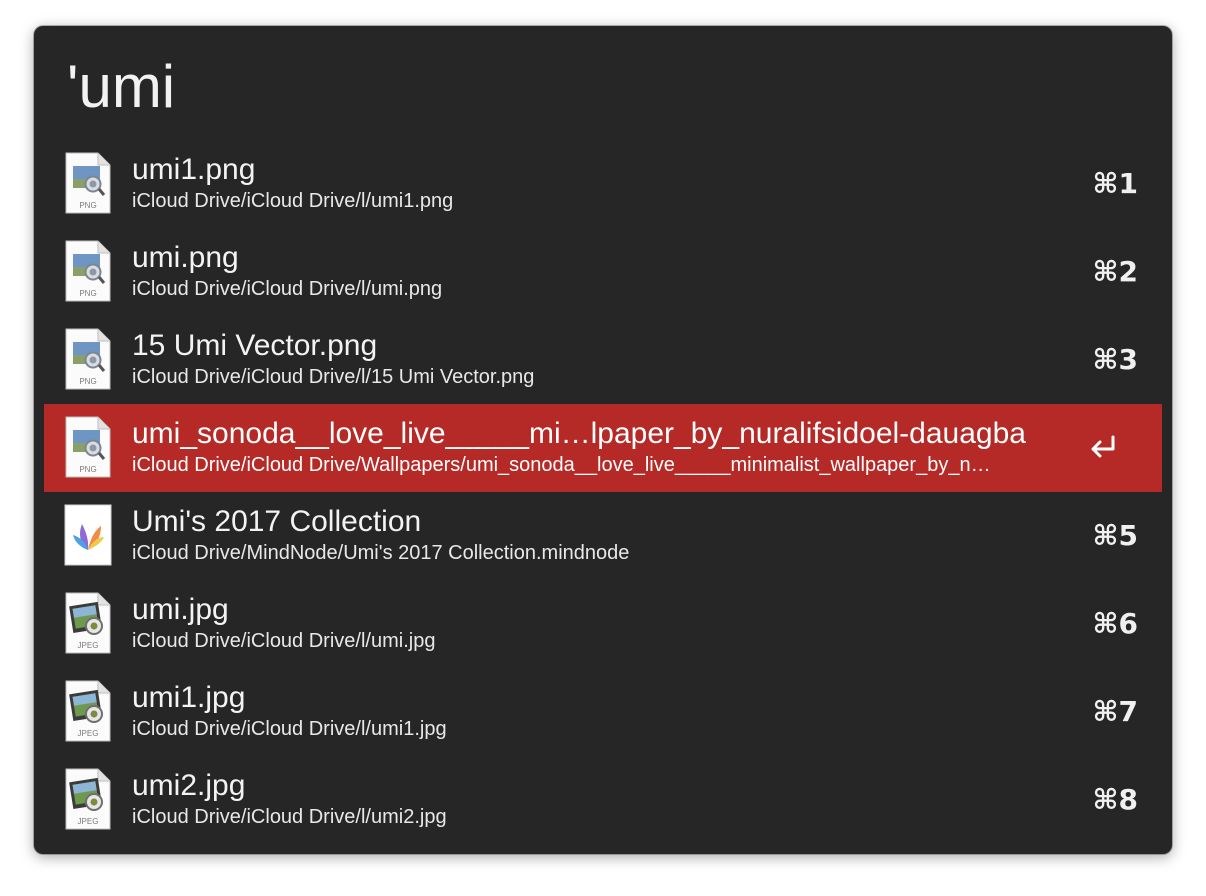  I want to click on result-title: Umi's 2017 Collection, so click(277, 521).